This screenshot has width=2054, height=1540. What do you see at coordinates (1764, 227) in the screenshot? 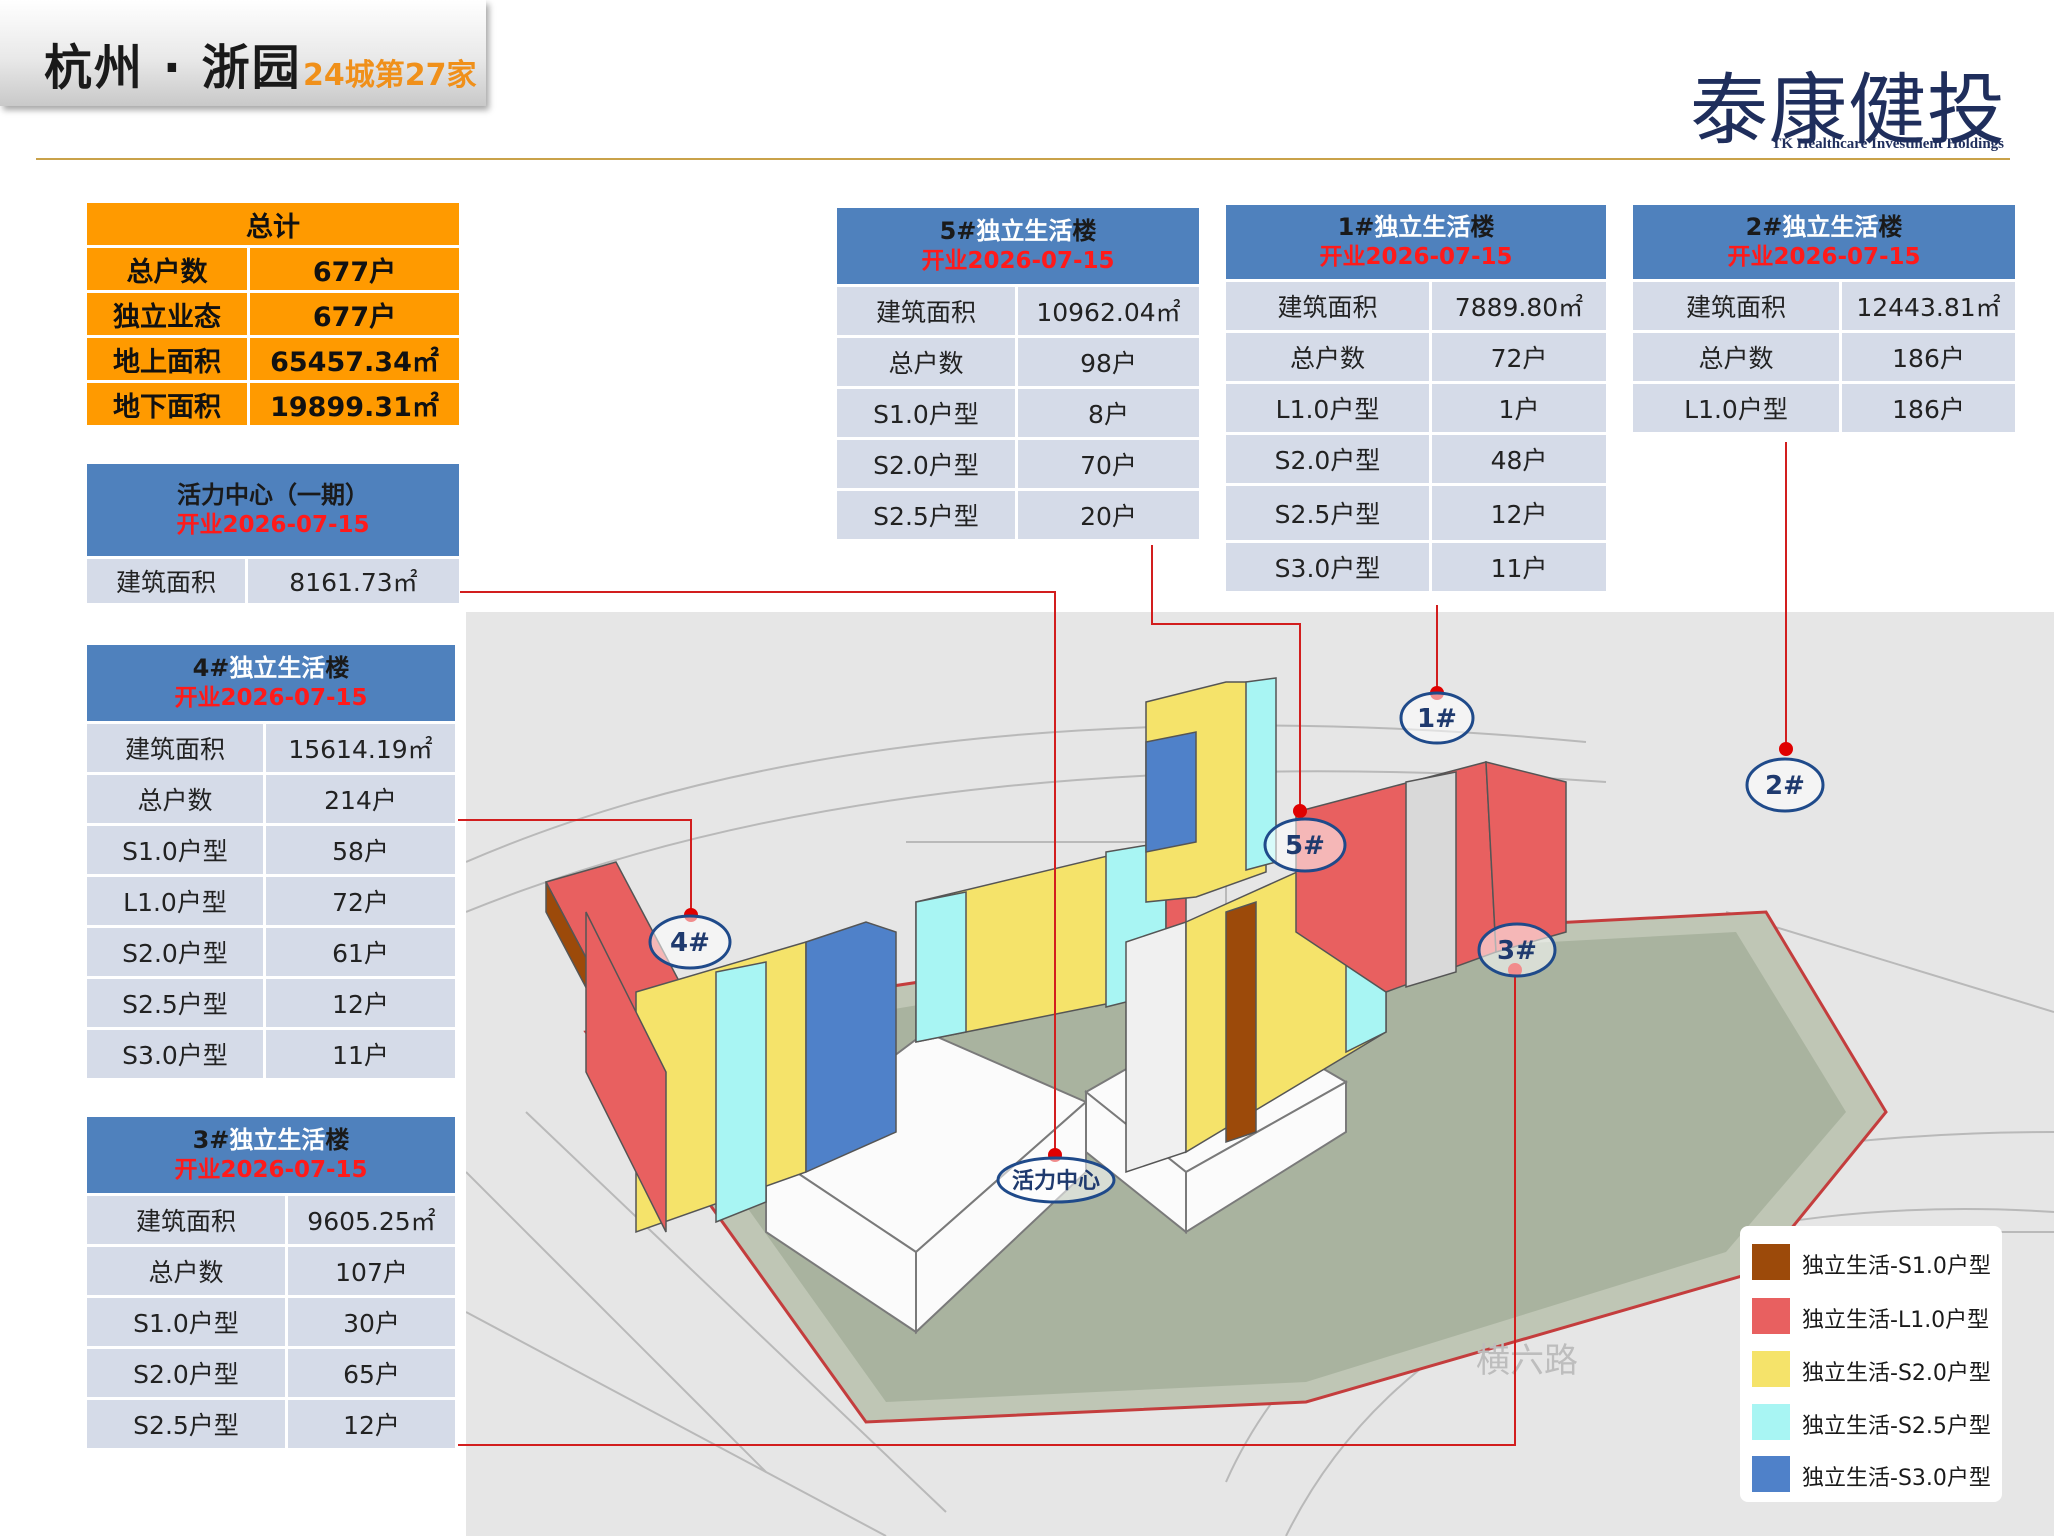
I see `title-number: 2#` at bounding box center [1764, 227].